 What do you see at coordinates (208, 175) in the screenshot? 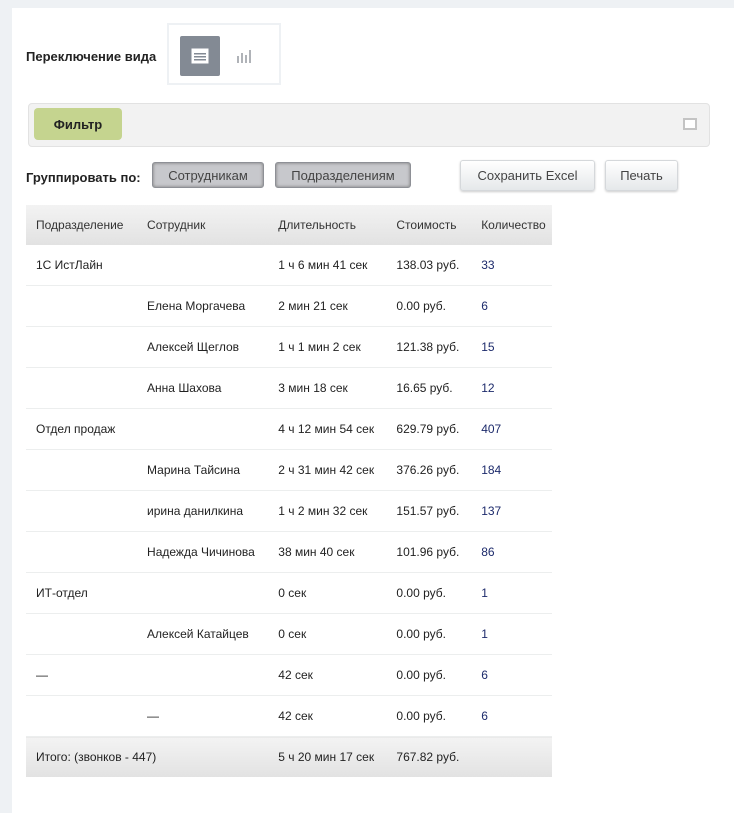
I see `group-by-employees-button: Сотрудникам` at bounding box center [208, 175].